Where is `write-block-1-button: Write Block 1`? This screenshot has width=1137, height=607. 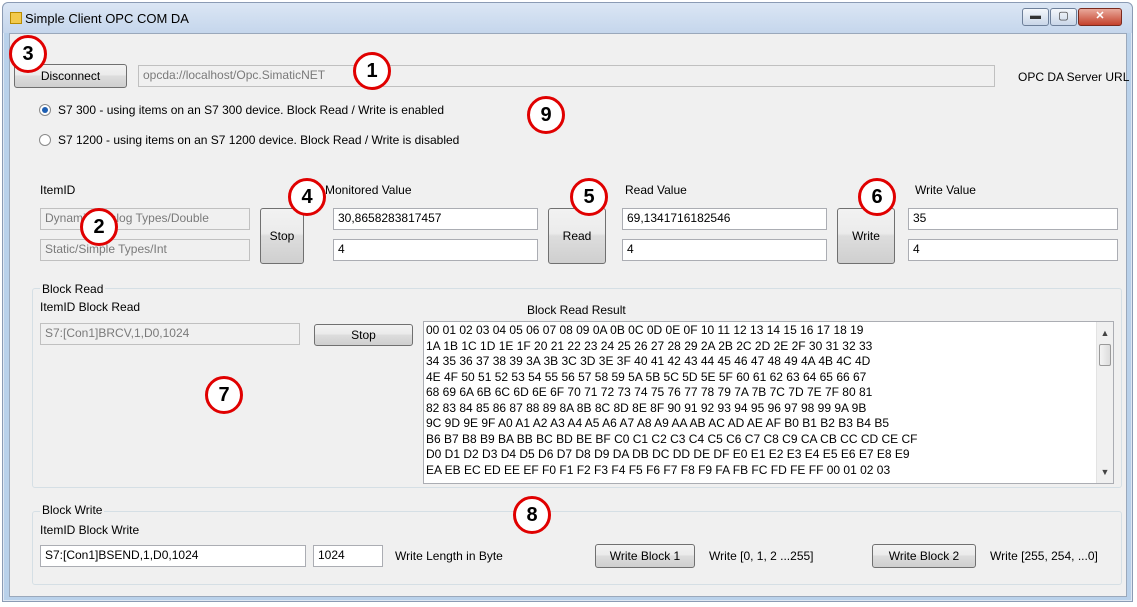
write-block-1-button: Write Block 1 is located at coordinates (645, 556).